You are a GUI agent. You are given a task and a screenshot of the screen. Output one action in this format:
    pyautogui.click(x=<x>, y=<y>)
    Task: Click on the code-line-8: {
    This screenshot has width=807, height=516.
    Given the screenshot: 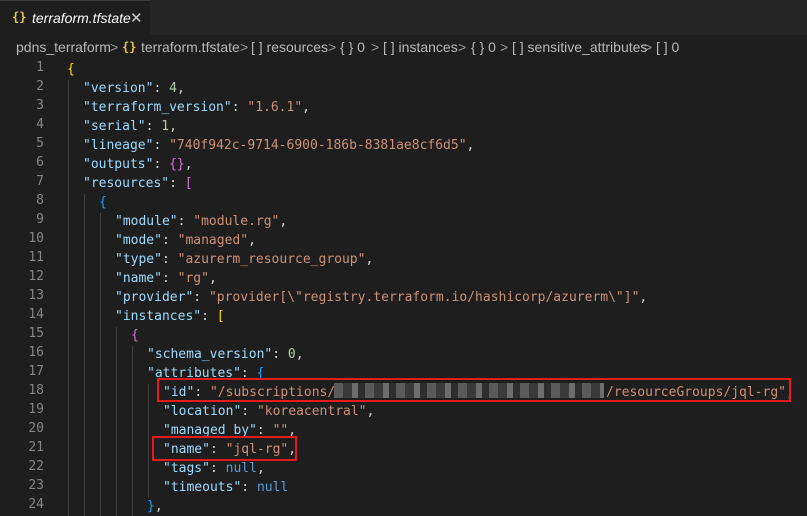 What is the action you would take?
    pyautogui.click(x=103, y=202)
    